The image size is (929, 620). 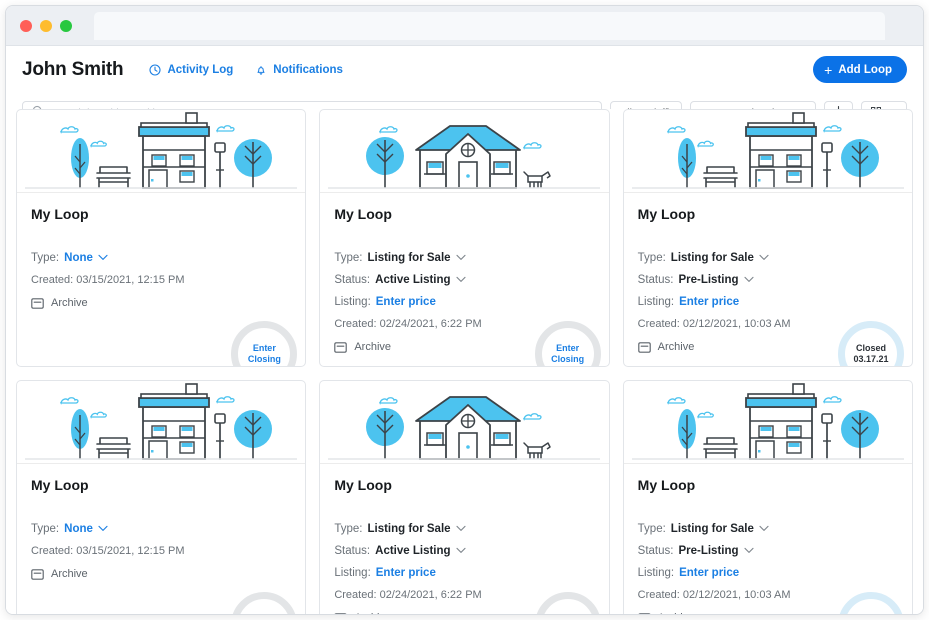 What do you see at coordinates (865, 69) in the screenshot?
I see `add-loop-label: Add Loop` at bounding box center [865, 69].